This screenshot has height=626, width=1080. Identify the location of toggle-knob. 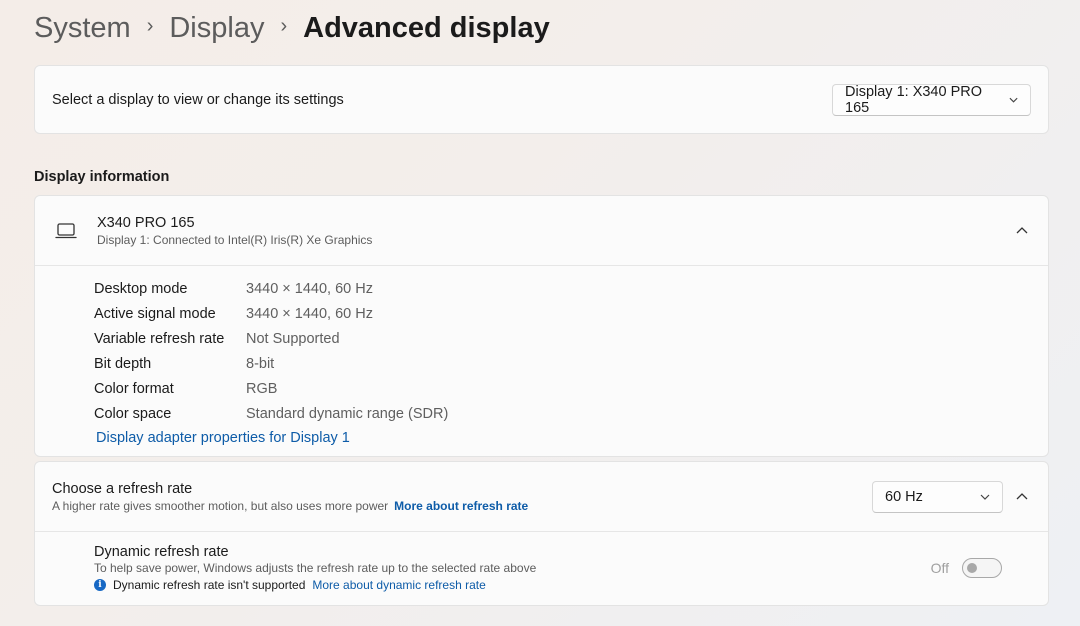
(972, 568).